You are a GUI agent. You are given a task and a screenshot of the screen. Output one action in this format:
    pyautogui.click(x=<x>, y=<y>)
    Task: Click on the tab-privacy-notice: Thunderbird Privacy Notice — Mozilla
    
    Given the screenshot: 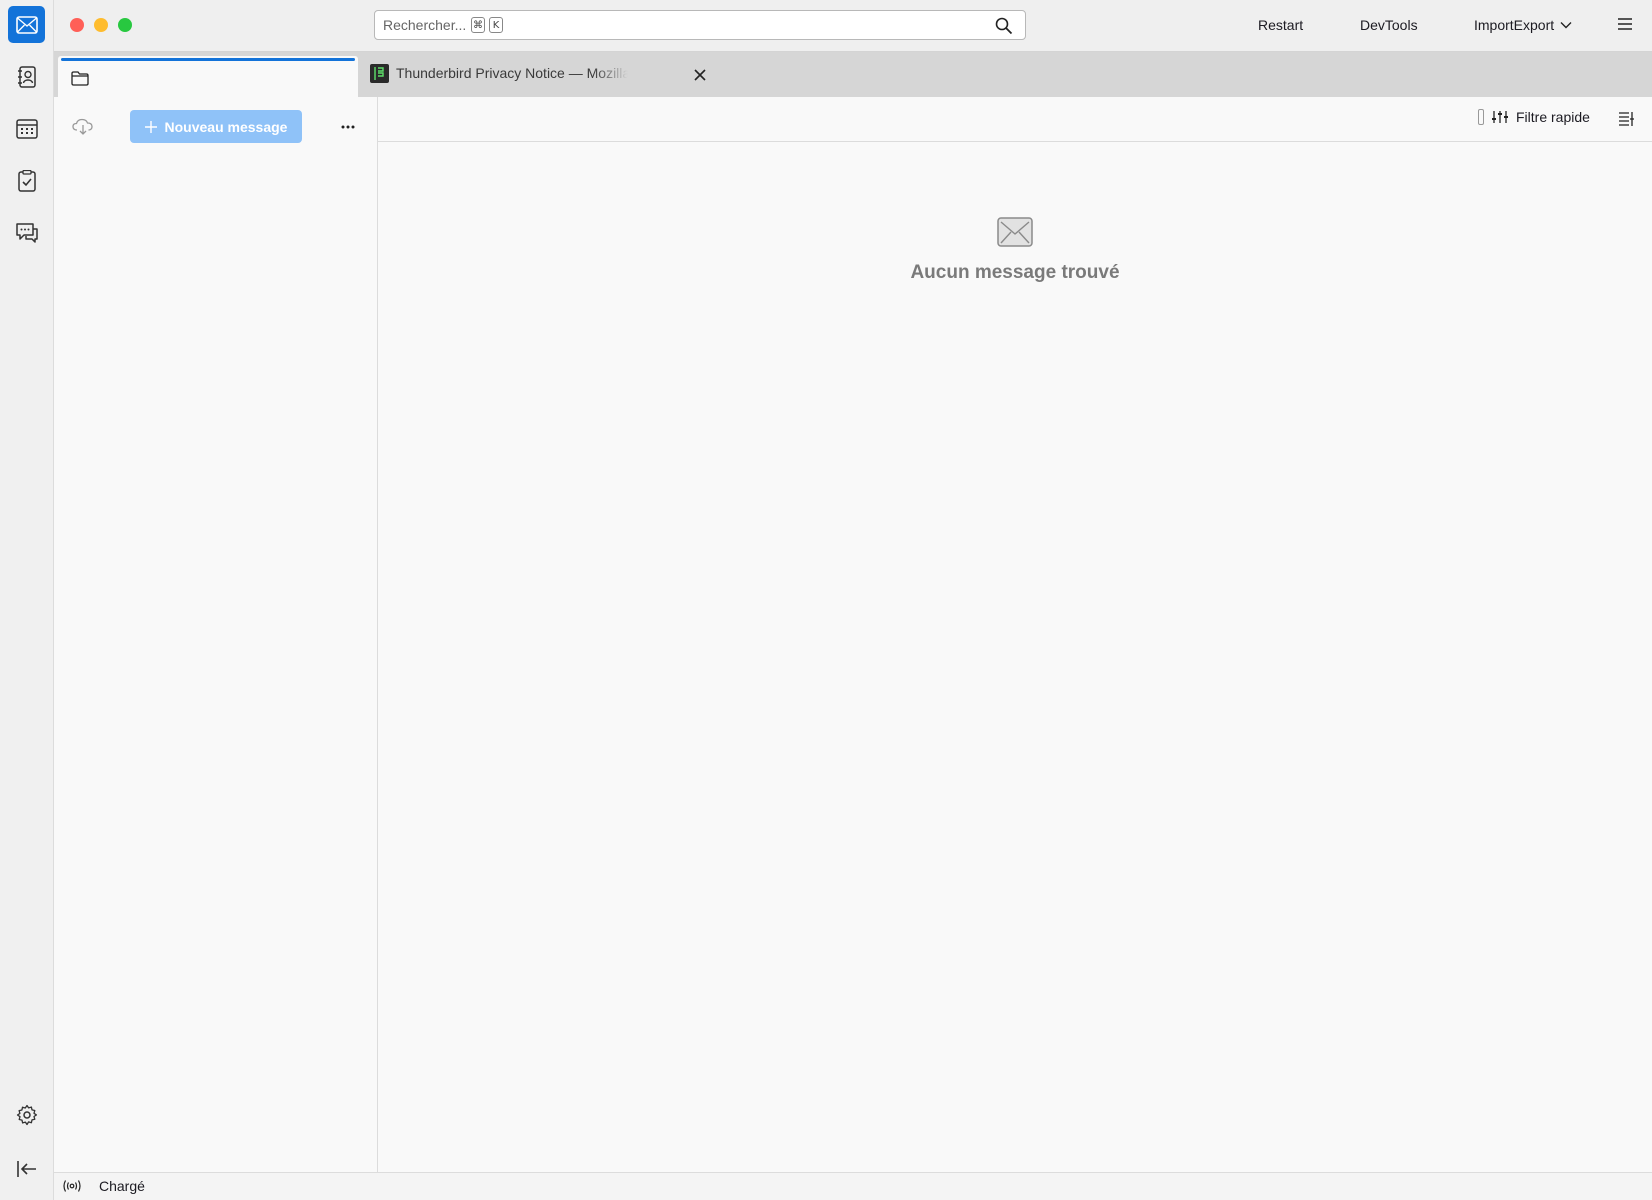 What is the action you would take?
    pyautogui.click(x=538, y=75)
    